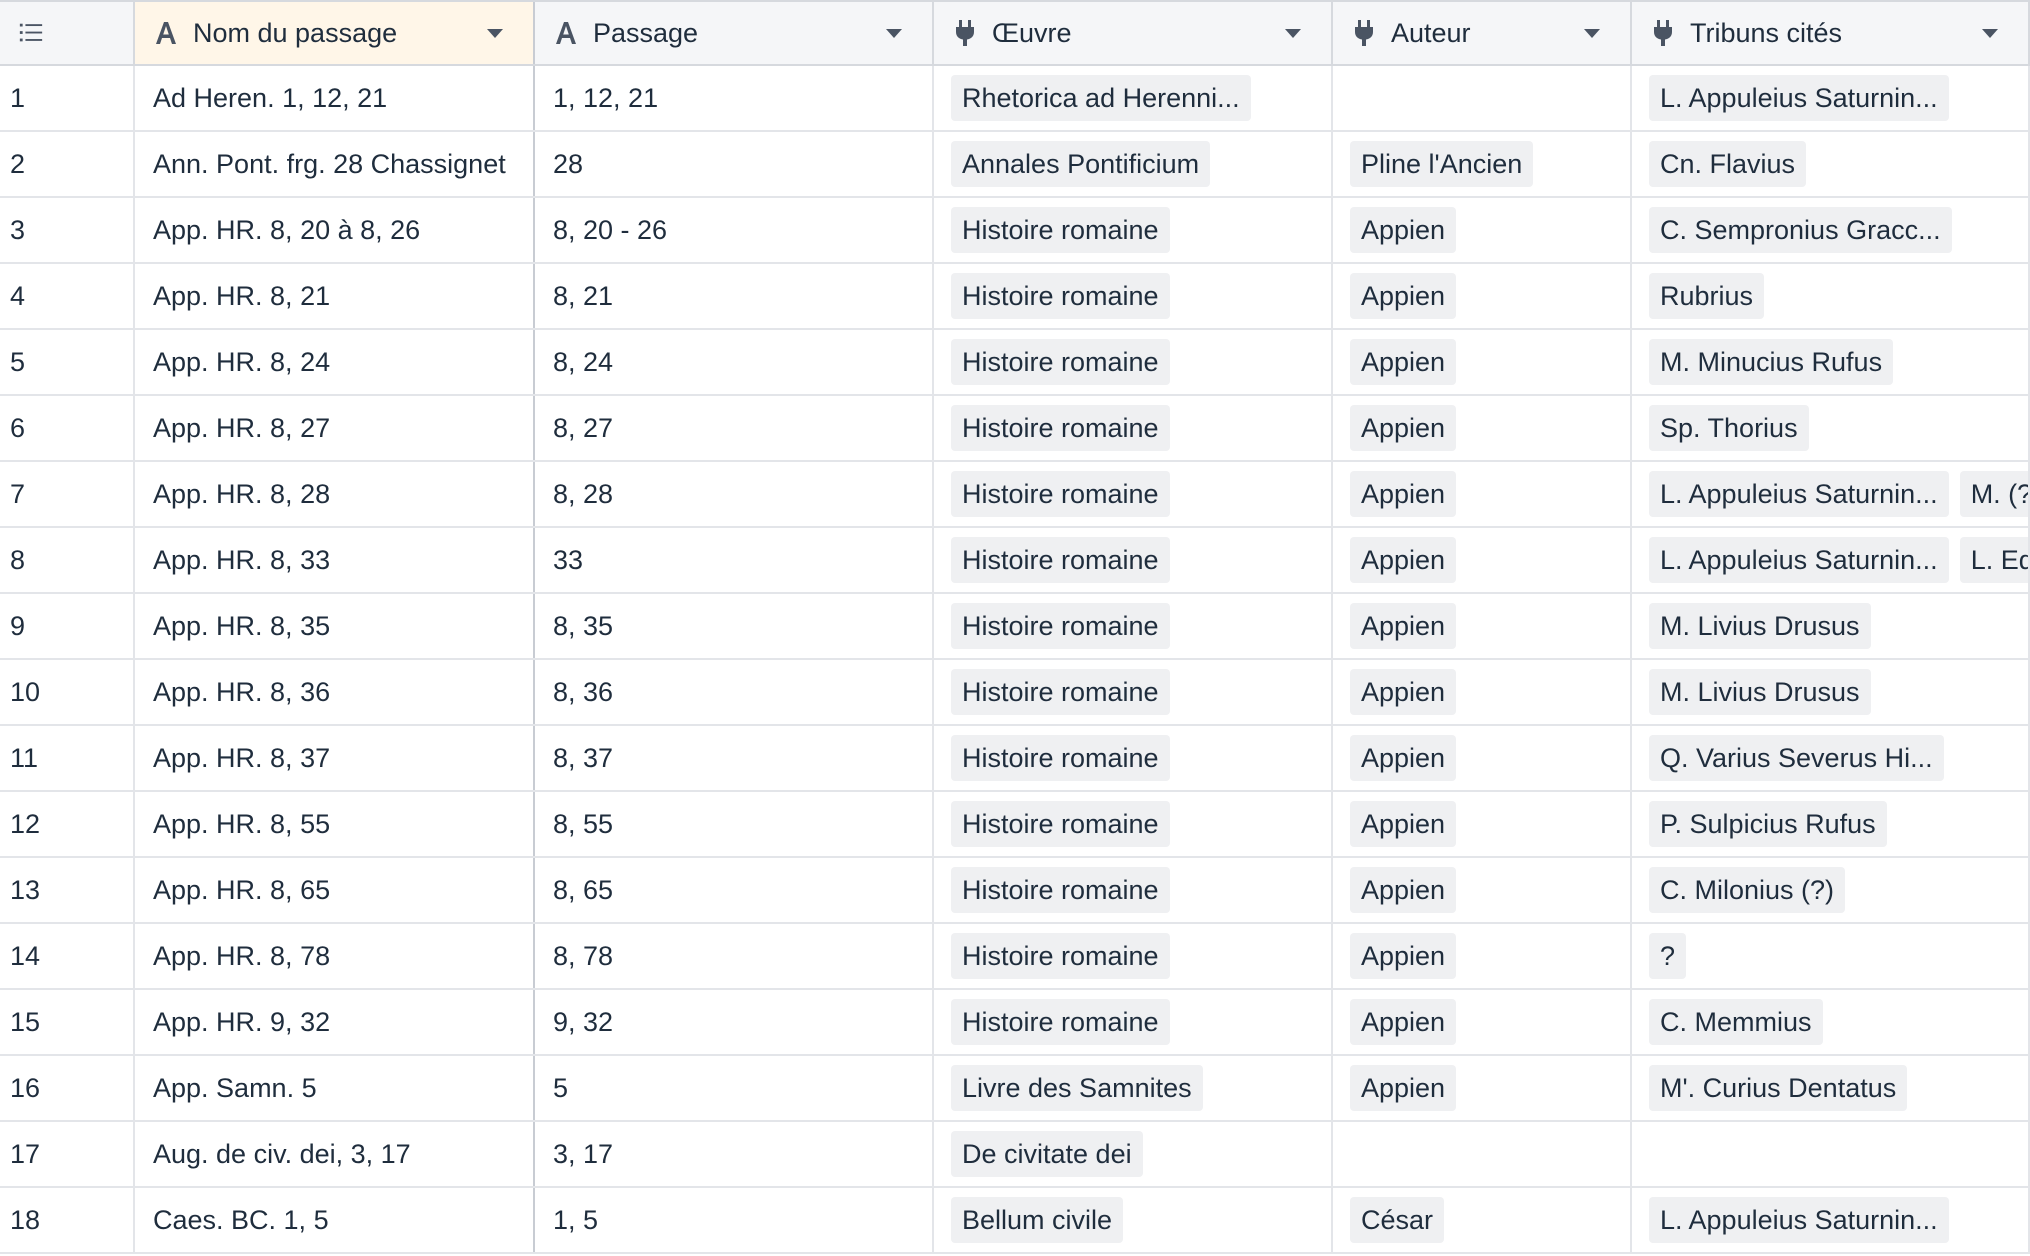 The height and width of the screenshot is (1256, 2030). What do you see at coordinates (734, 164) in the screenshot?
I see `passage-cell: 28` at bounding box center [734, 164].